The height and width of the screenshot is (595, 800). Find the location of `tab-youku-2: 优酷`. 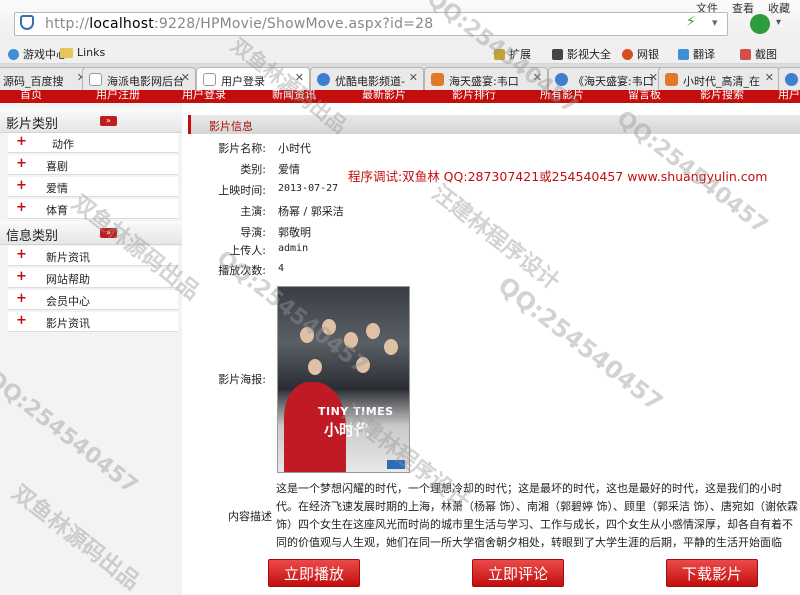

tab-youku-2: 优酷 is located at coordinates (789, 78).